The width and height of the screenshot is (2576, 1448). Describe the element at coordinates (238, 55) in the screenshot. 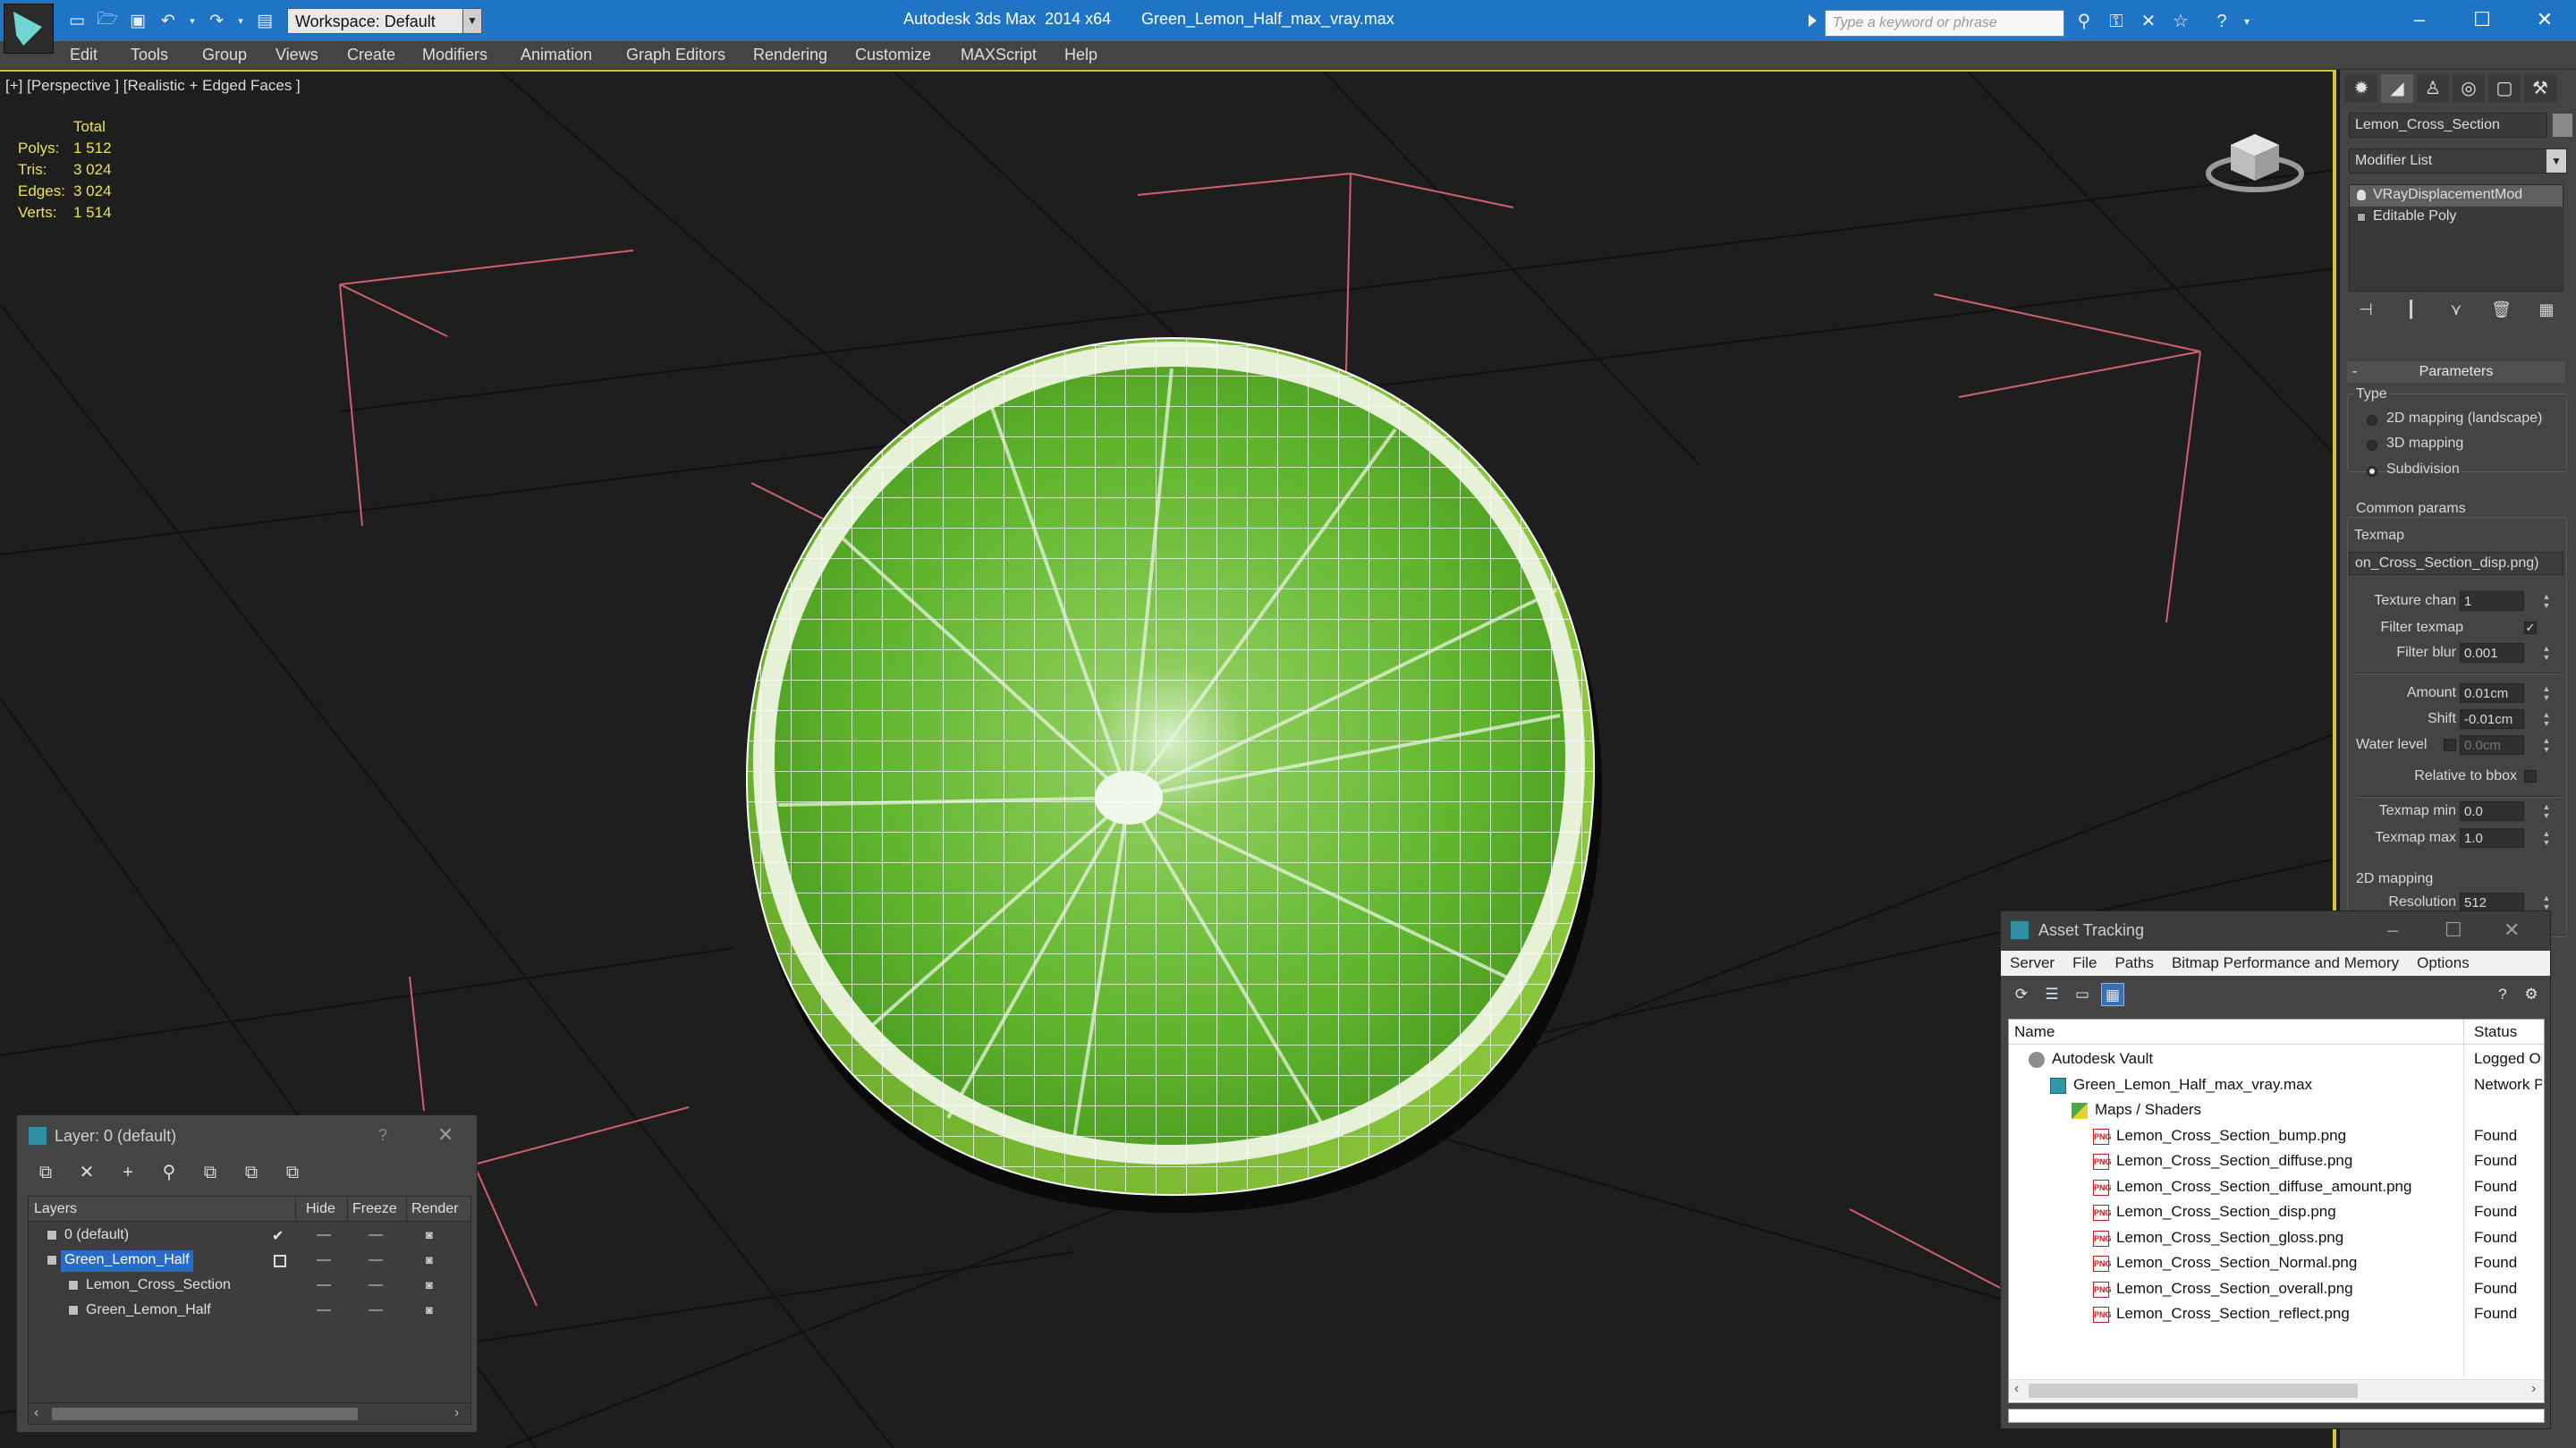

I see `menu-group: Group` at that location.